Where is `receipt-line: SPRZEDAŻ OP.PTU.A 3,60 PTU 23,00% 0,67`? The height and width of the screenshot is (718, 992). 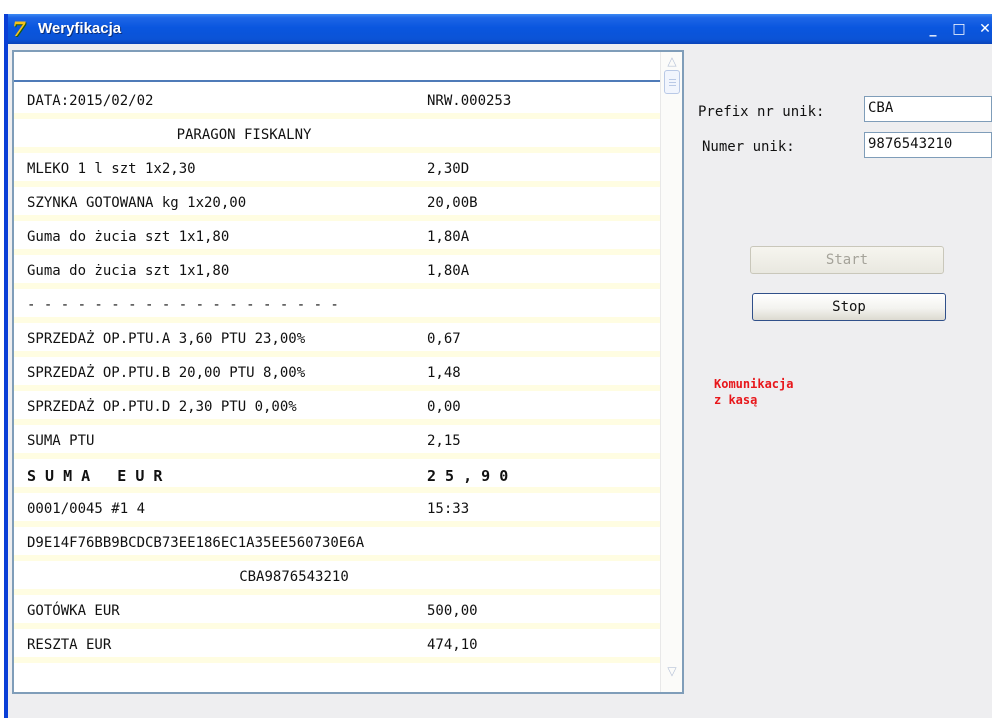
receipt-line: SPRZEDAŻ OP.PTU.A 3,60 PTU 23,00% 0,67 is located at coordinates (337, 340).